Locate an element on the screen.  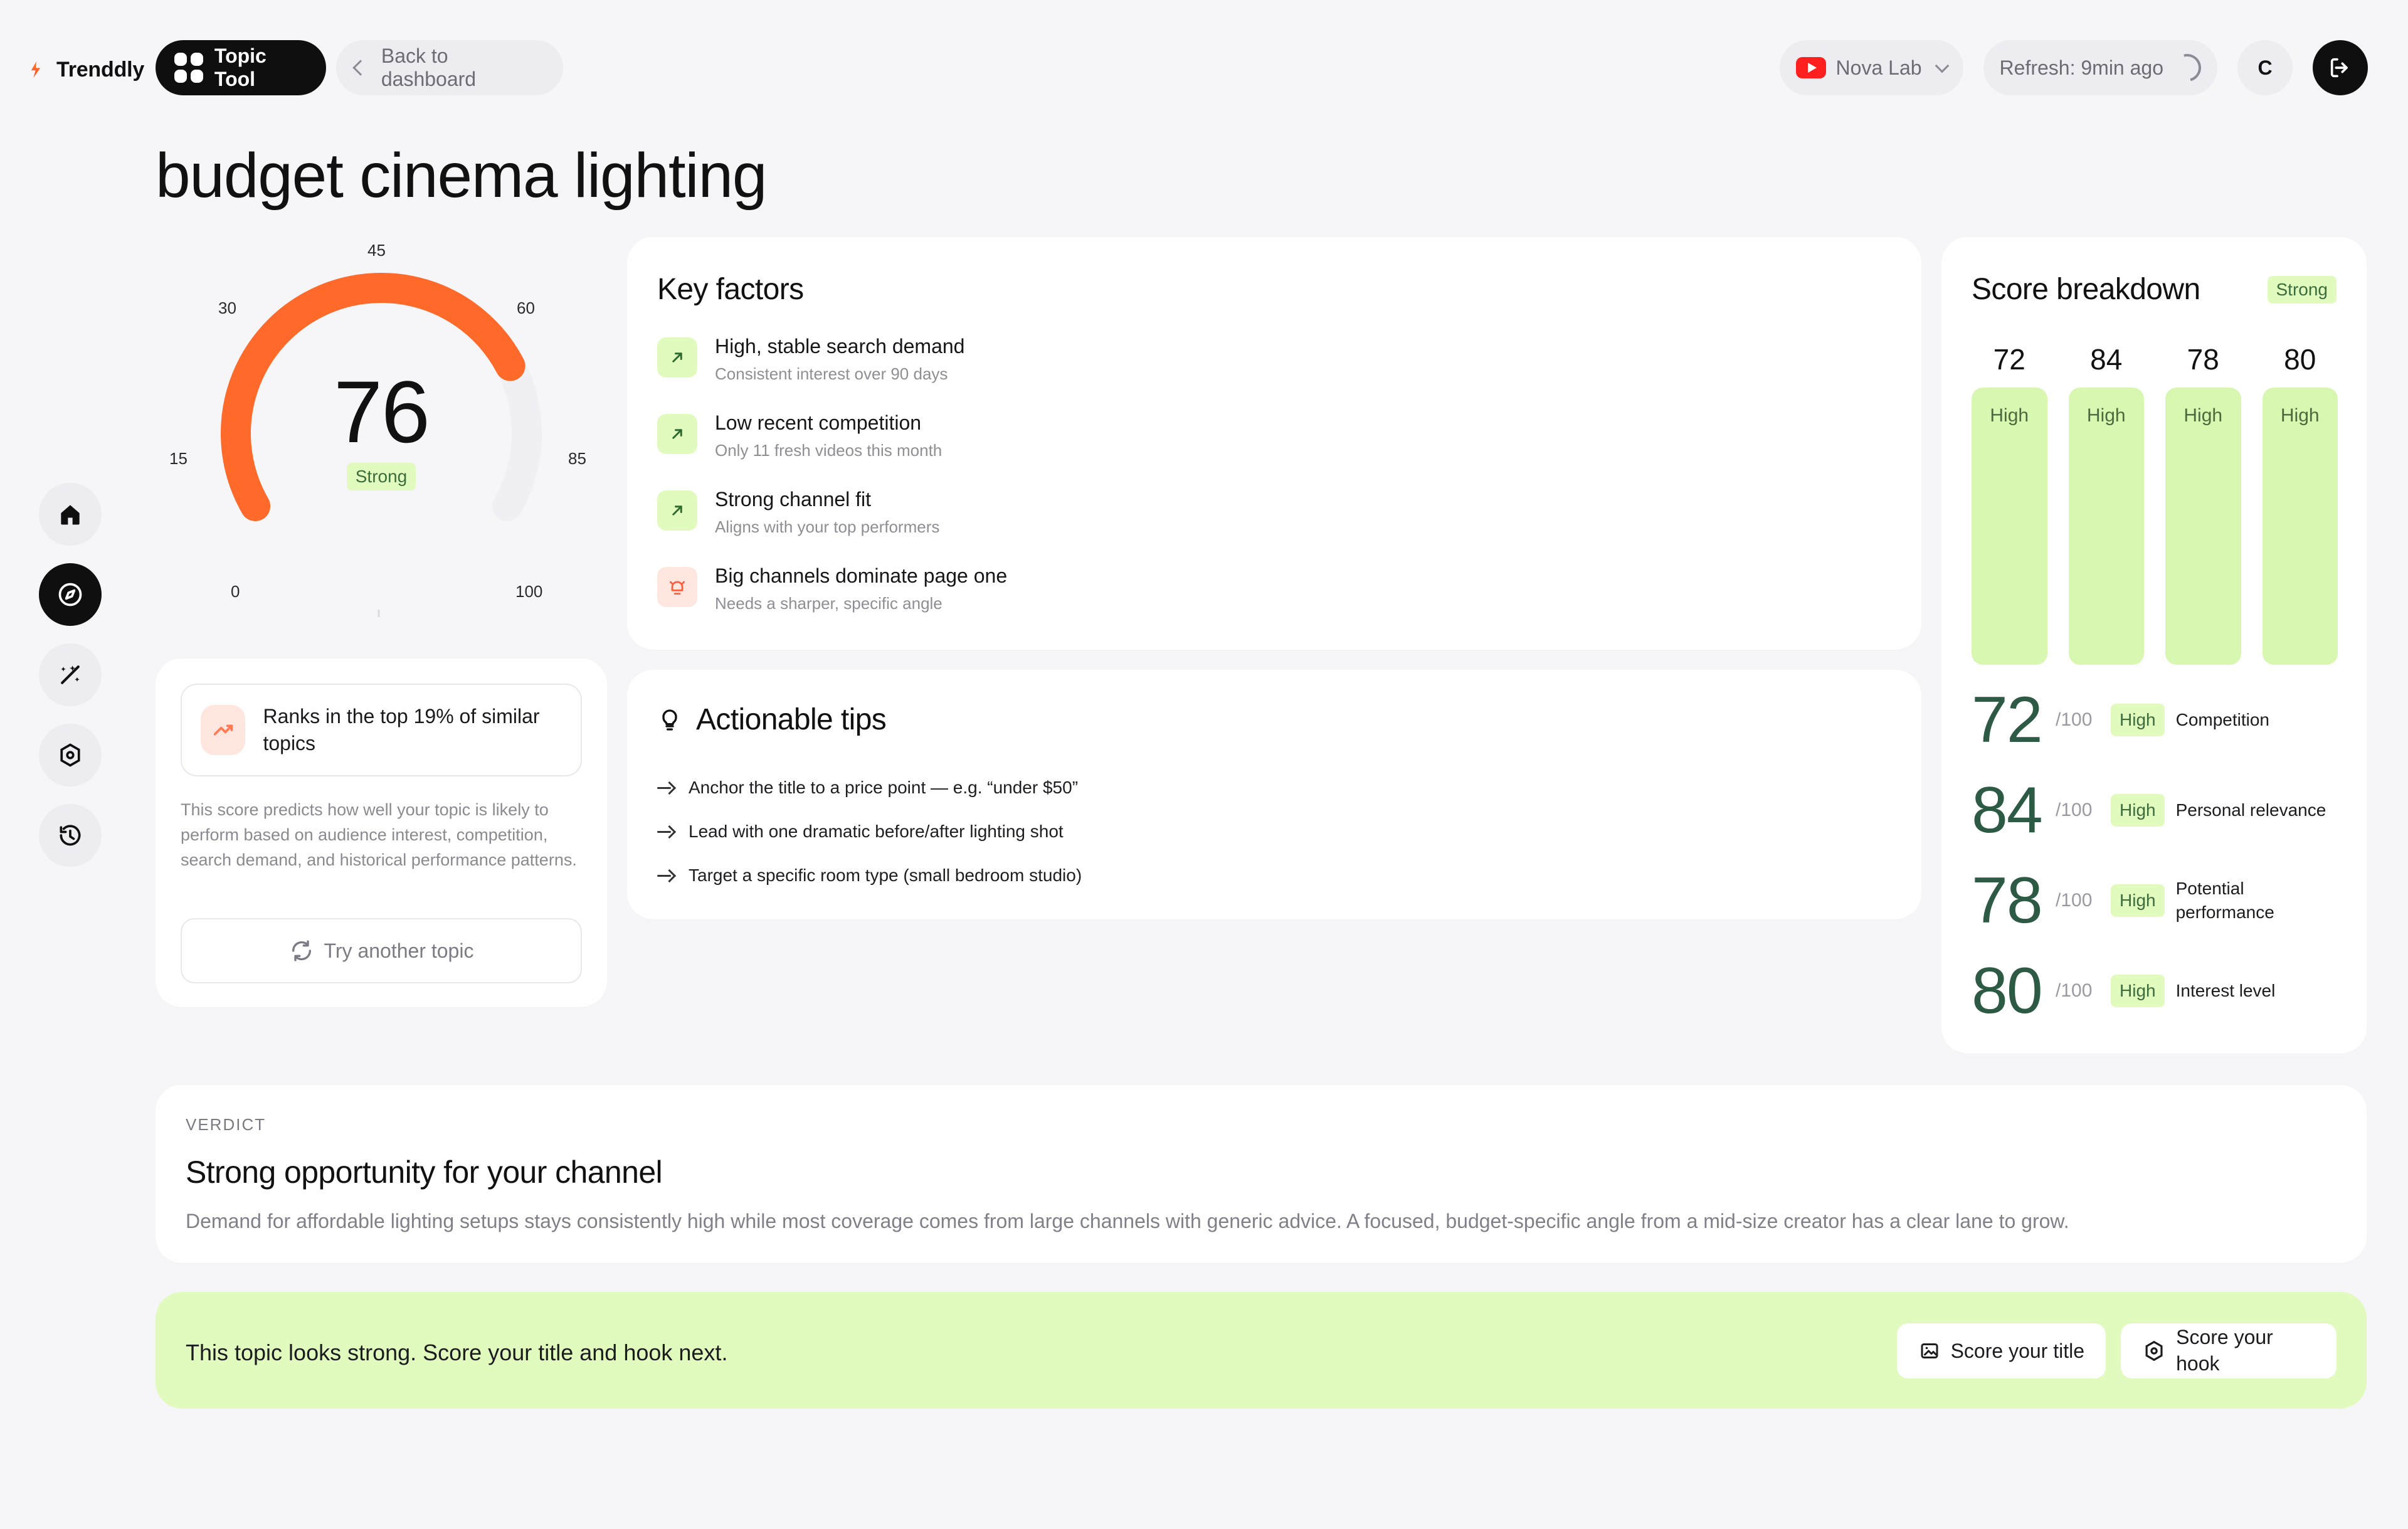
verdict-kicker: VERDICT is located at coordinates (226, 1124).